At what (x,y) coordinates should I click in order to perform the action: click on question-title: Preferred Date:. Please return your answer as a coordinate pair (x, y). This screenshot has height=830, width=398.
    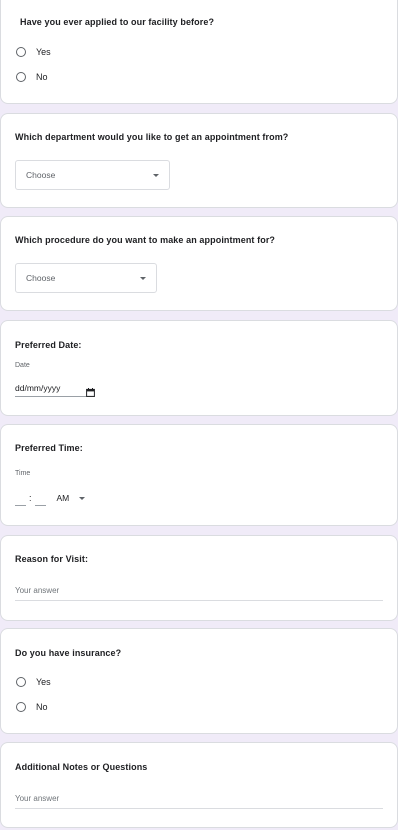
    Looking at the image, I should click on (48, 345).